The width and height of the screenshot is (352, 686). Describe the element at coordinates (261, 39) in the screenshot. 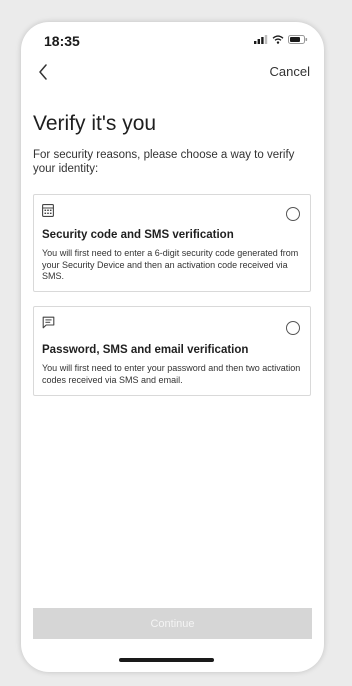

I see `signal-icon` at that location.